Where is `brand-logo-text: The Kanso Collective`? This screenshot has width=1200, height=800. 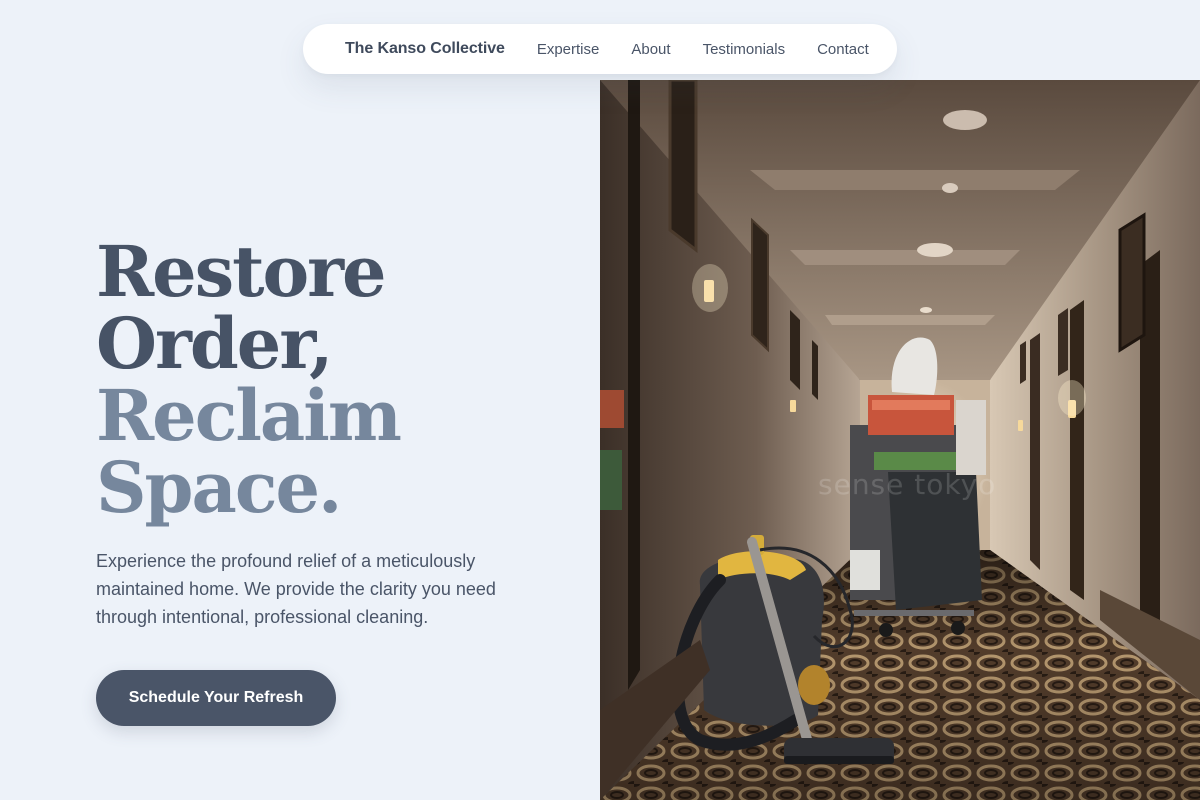 brand-logo-text: The Kanso Collective is located at coordinates (425, 49).